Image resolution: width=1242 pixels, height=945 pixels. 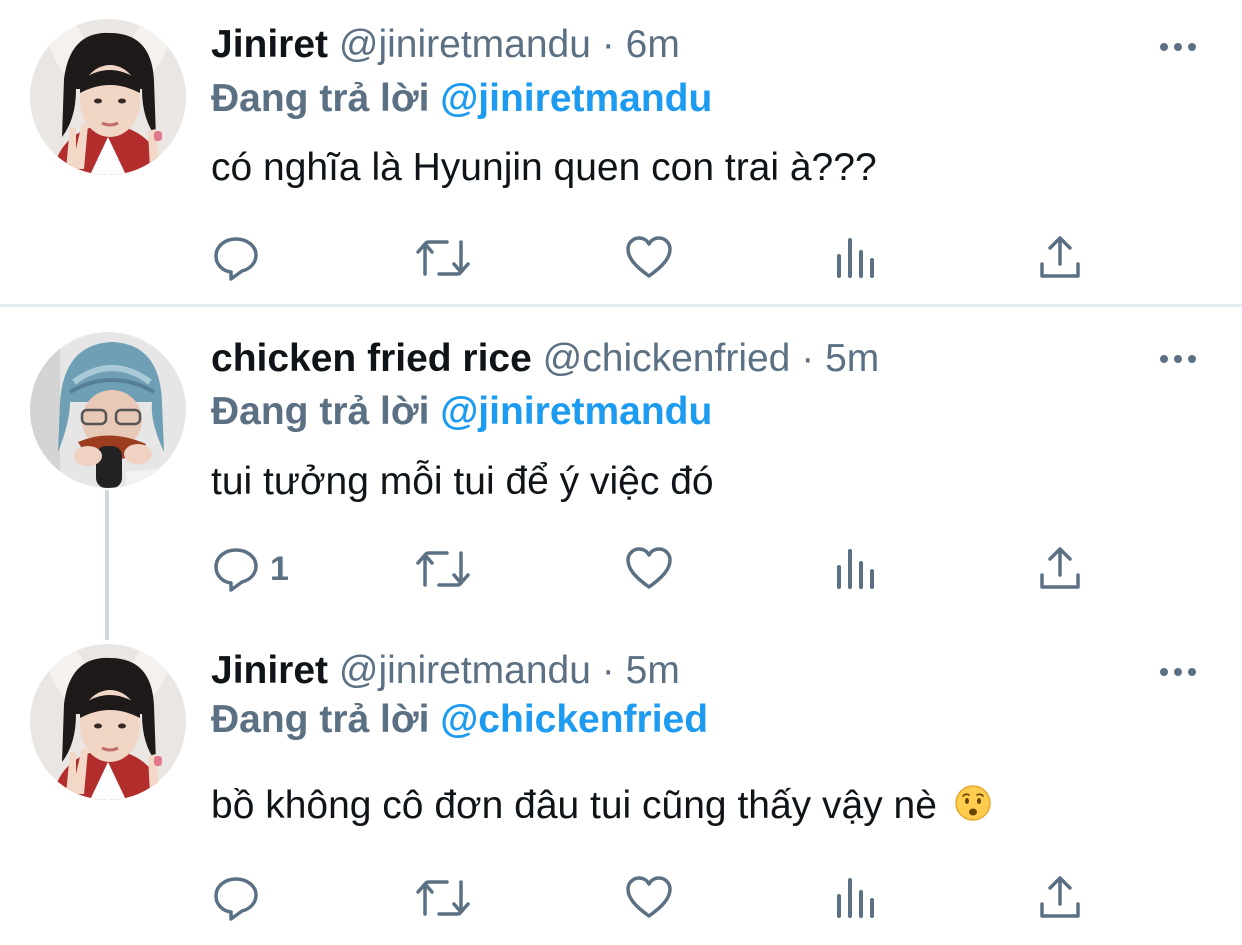 What do you see at coordinates (667, 358) in the screenshot?
I see `user-handle: @chickenfried` at bounding box center [667, 358].